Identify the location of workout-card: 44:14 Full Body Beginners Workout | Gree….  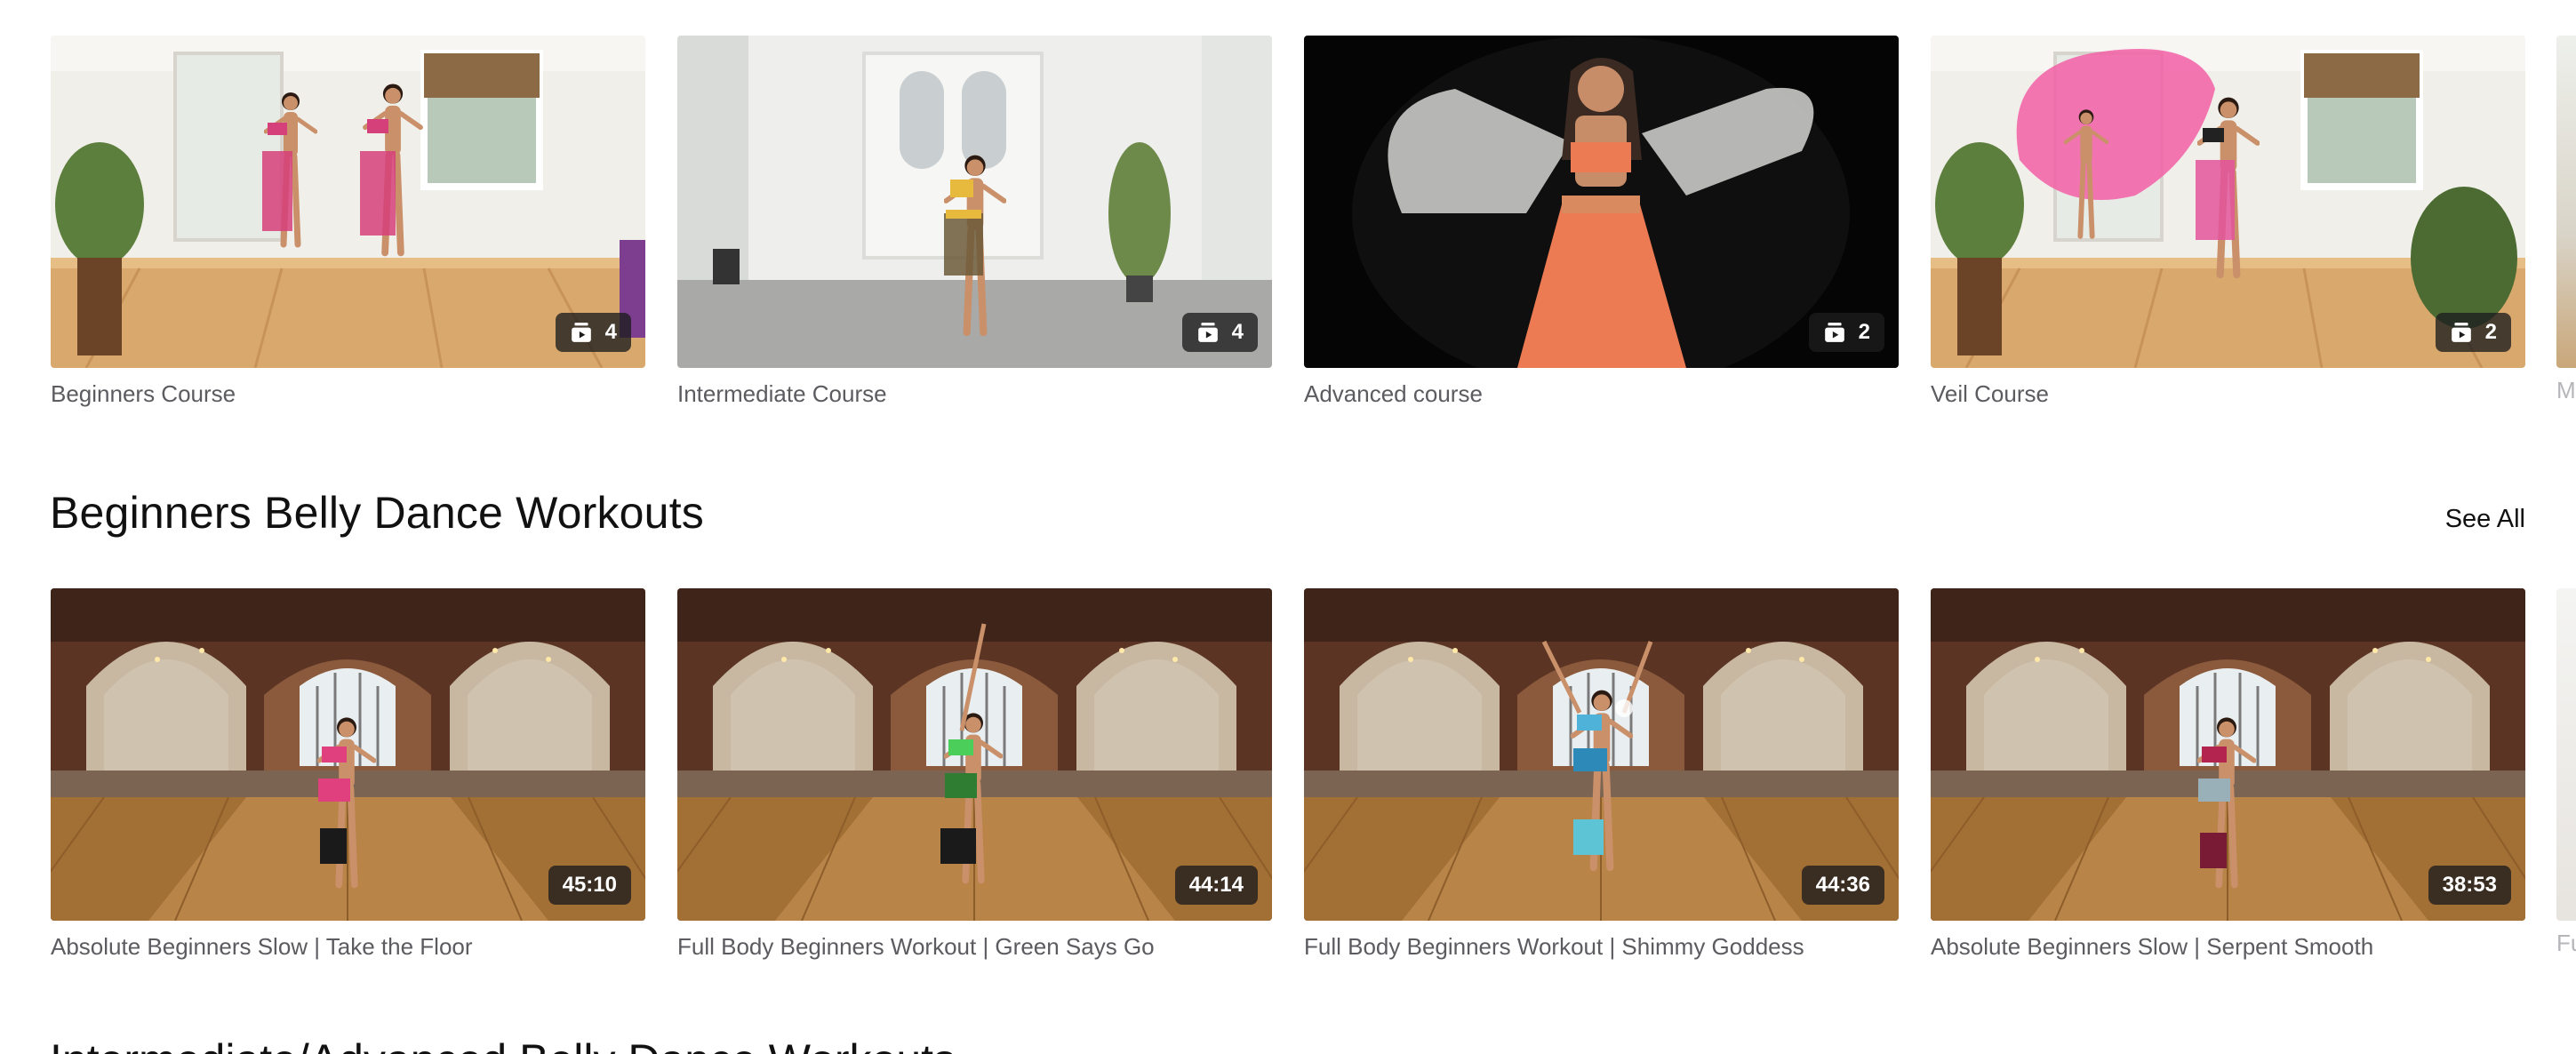
(974, 775).